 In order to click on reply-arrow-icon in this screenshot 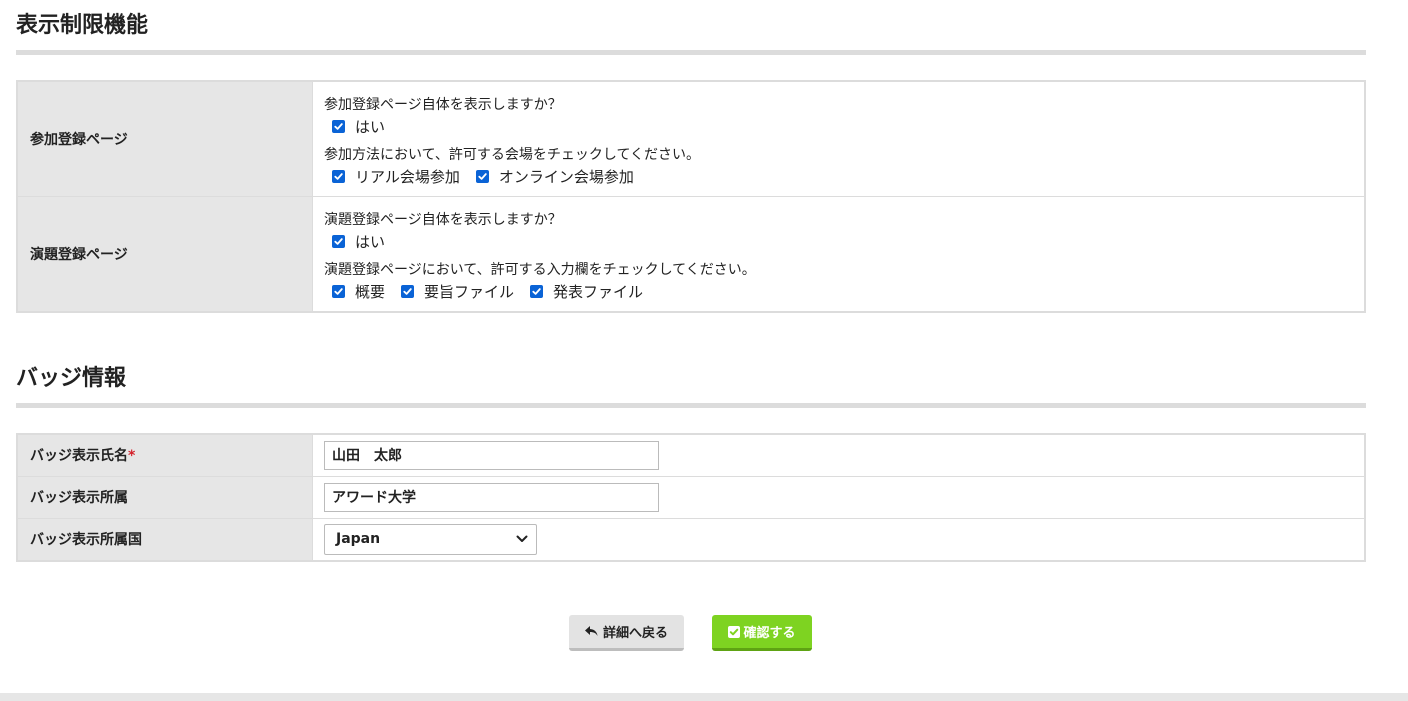, I will do `click(591, 631)`.